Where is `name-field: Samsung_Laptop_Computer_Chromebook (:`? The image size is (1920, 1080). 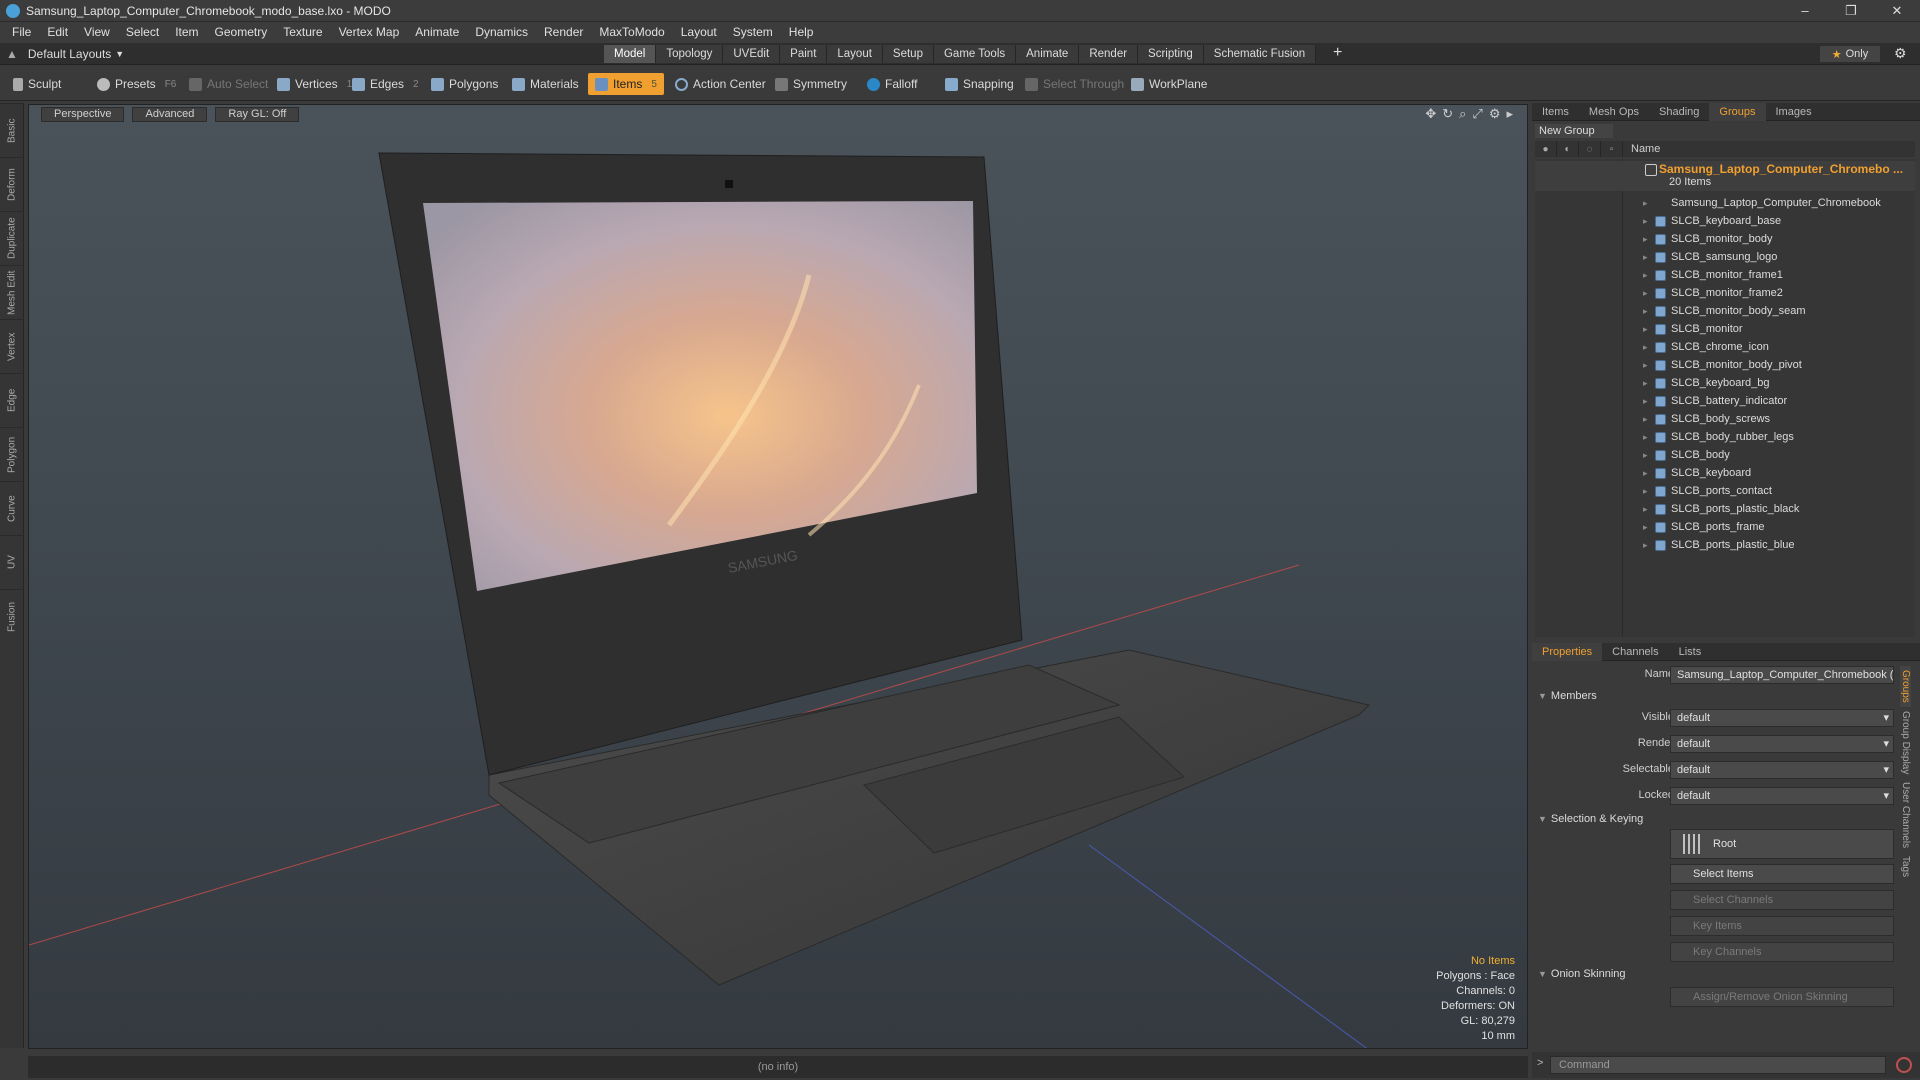
name-field: Samsung_Laptop_Computer_Chromebook (: is located at coordinates (1782, 675).